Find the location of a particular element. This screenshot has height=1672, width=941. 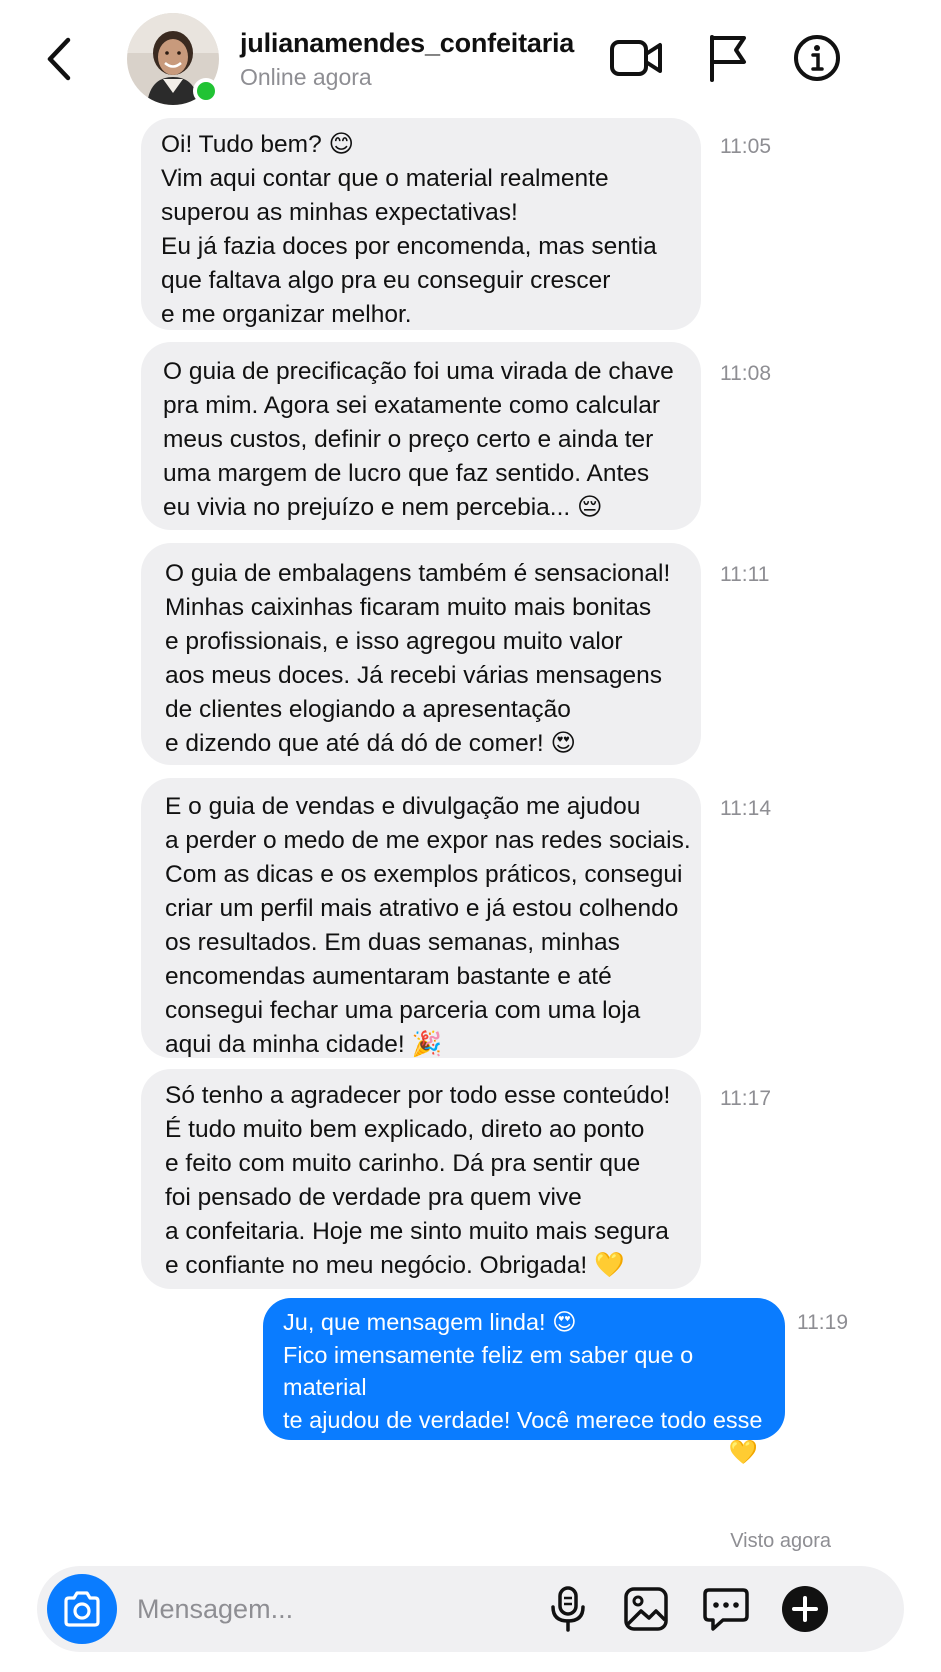

message-time: 11:19 is located at coordinates (822, 1322).